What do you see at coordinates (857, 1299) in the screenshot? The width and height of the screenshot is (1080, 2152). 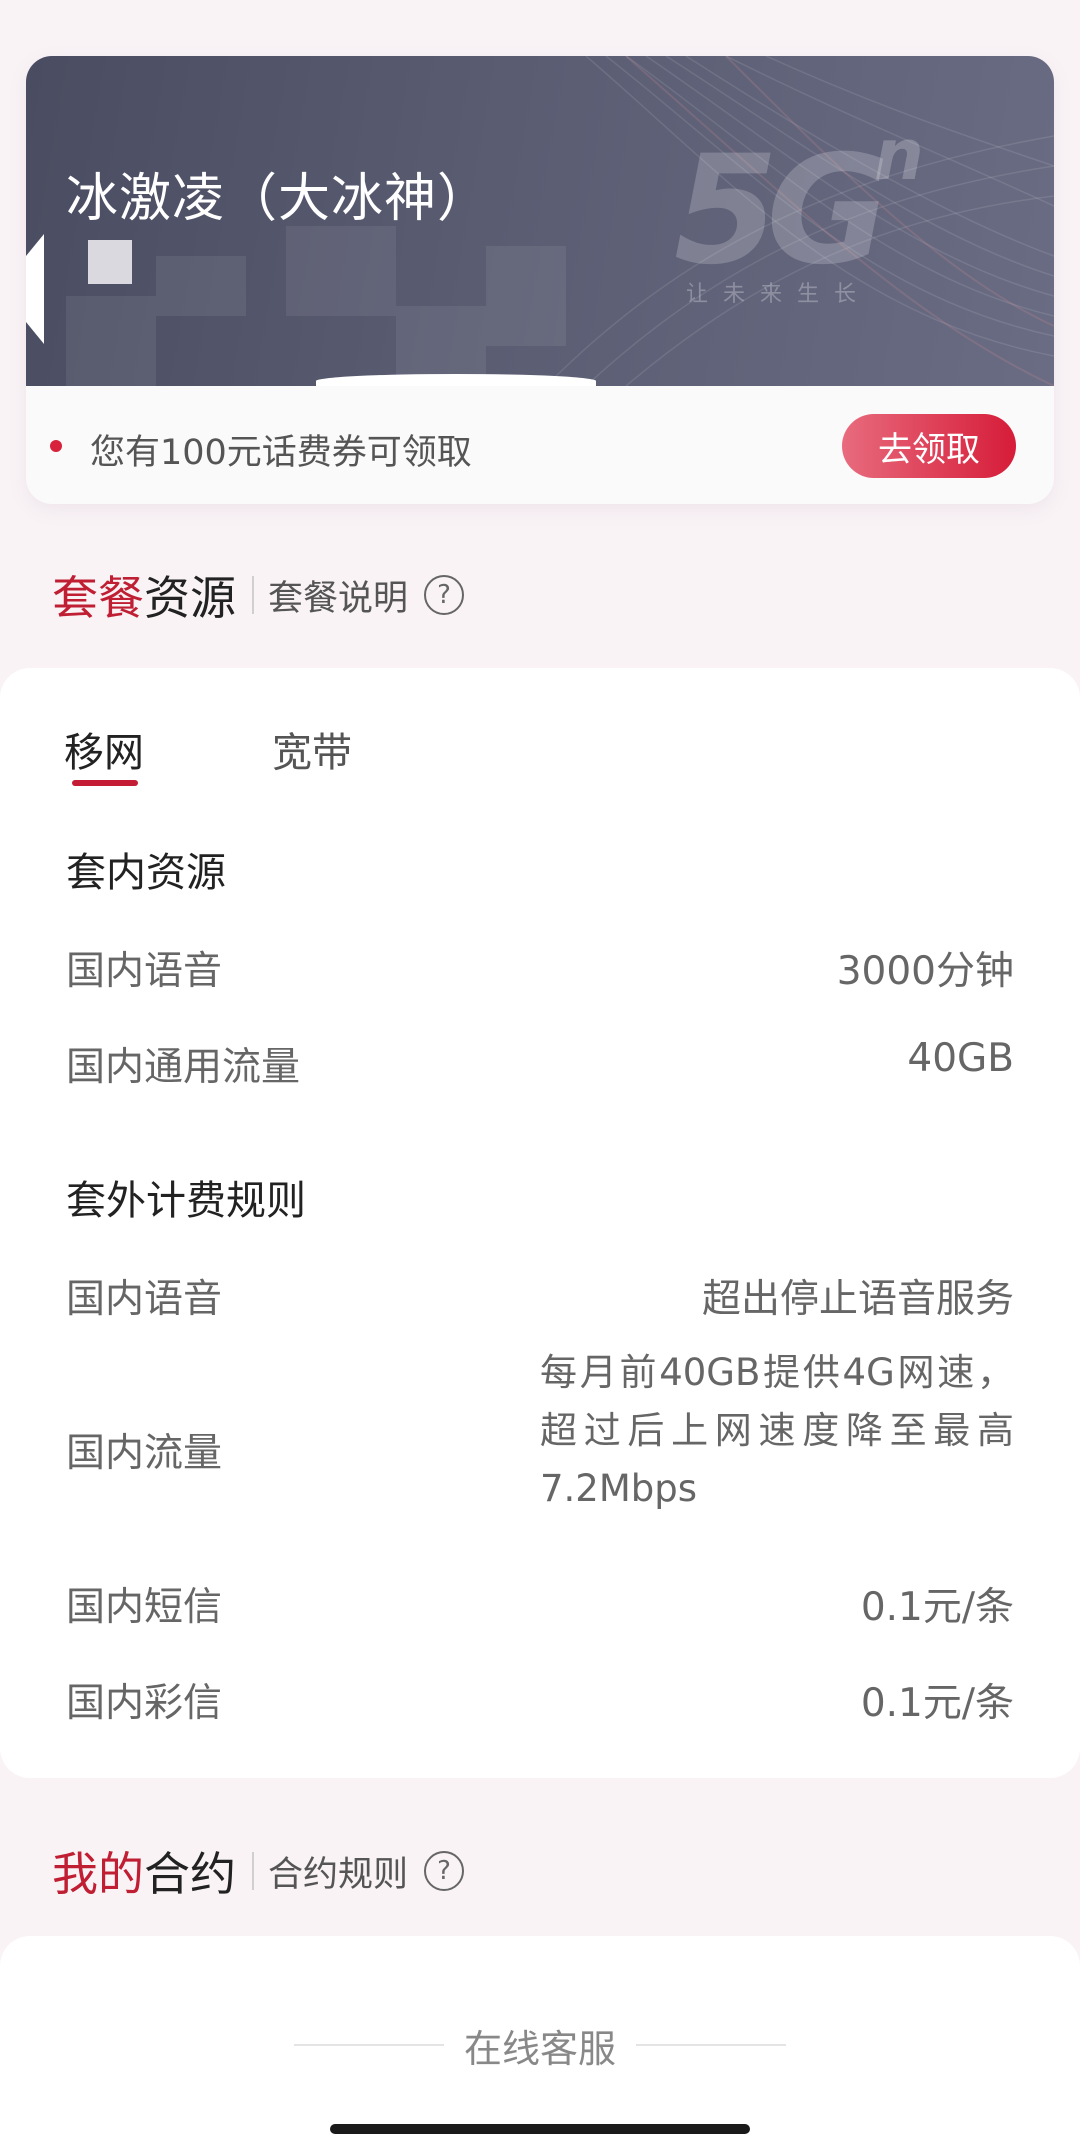 I see `rule-row-value: 超出停止语音服务` at bounding box center [857, 1299].